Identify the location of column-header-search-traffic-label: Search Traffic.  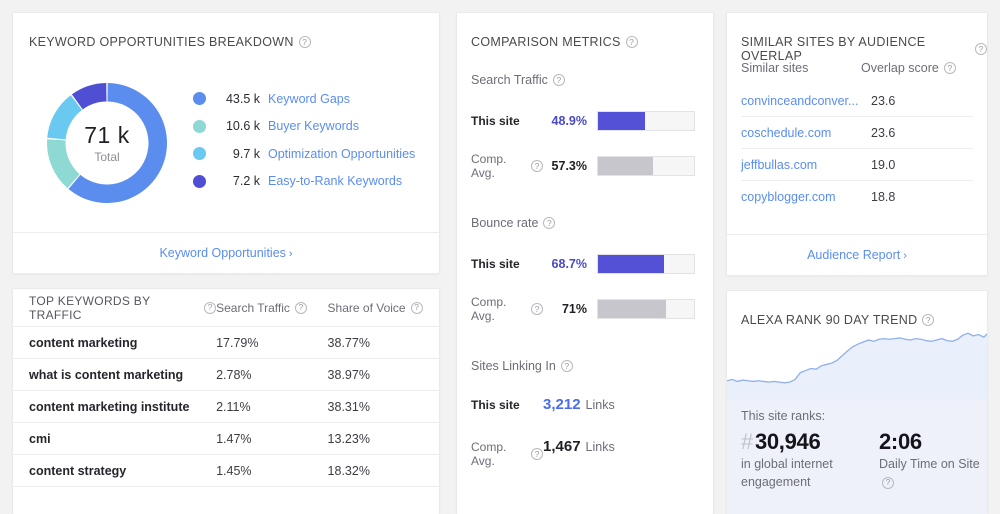
(253, 307).